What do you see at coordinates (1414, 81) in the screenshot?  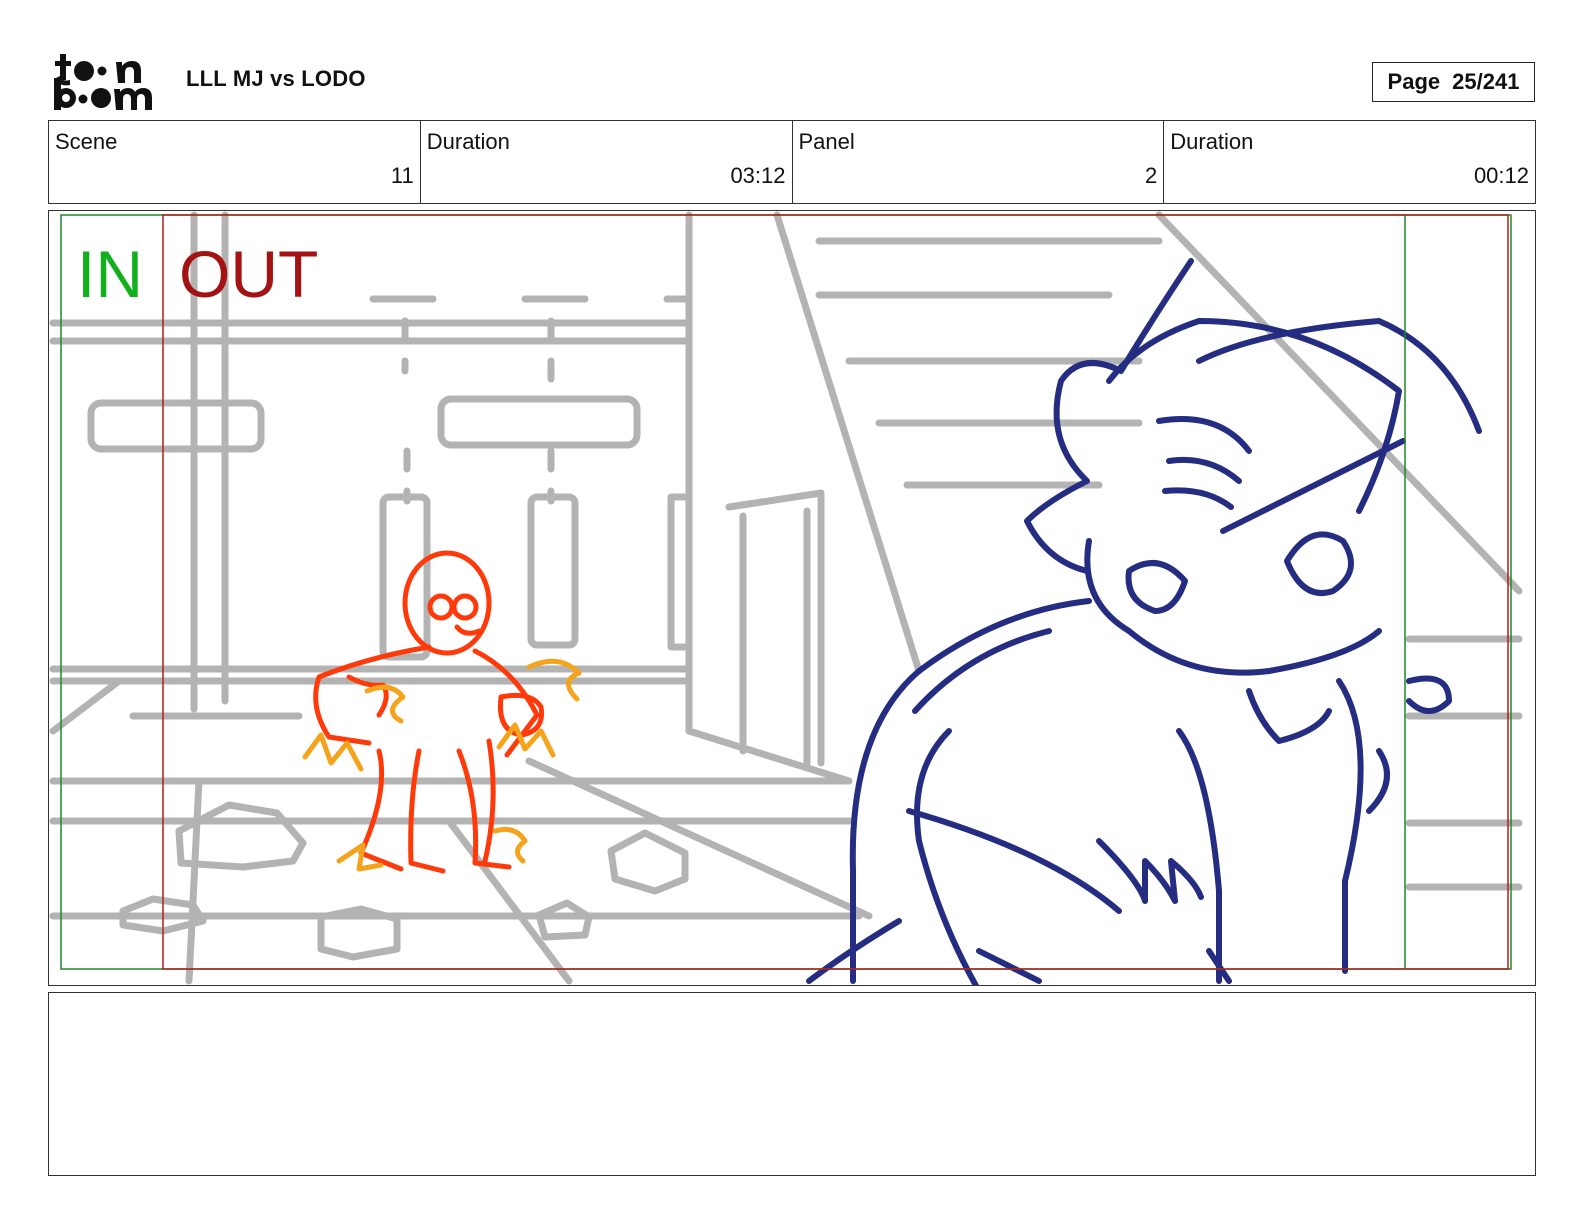 I see `page-label: Page` at bounding box center [1414, 81].